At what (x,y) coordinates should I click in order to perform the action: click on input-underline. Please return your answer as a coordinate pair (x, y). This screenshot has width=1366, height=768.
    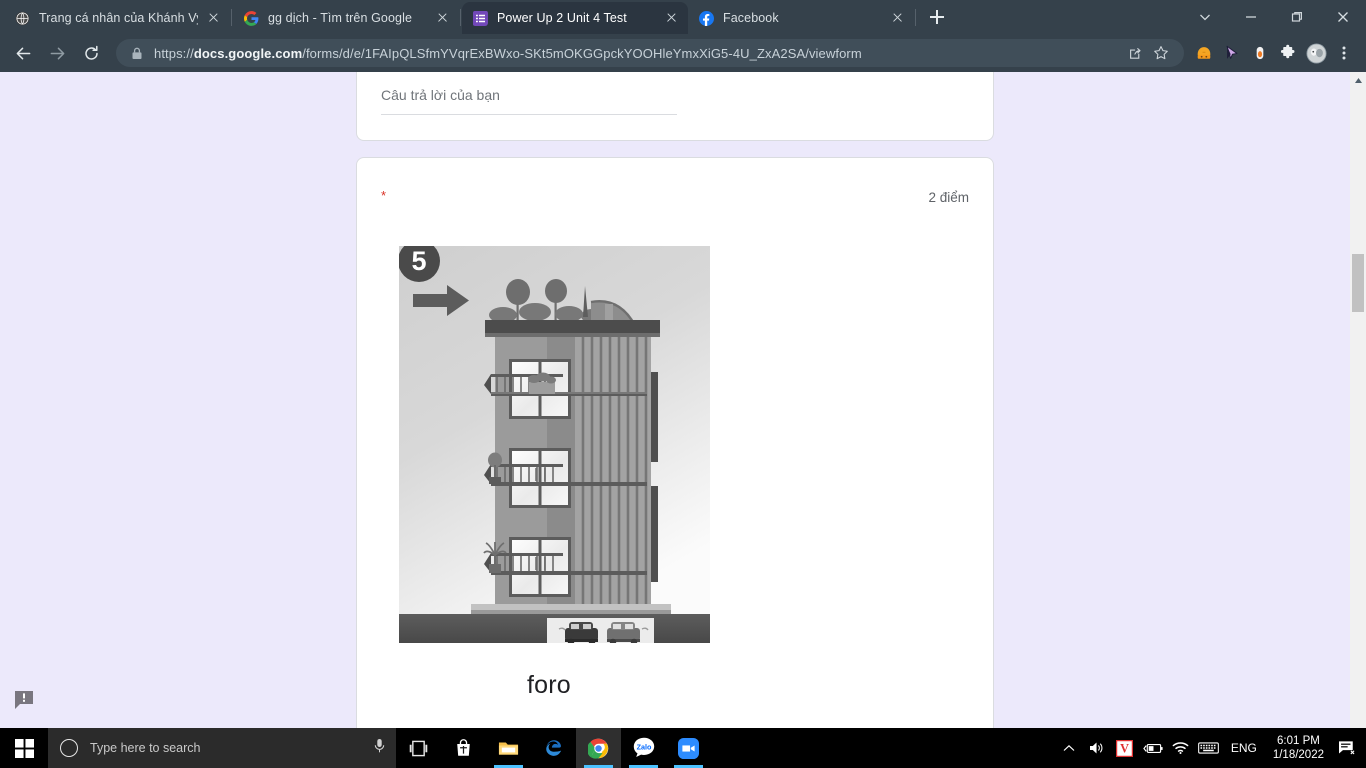
    Looking at the image, I should click on (529, 114).